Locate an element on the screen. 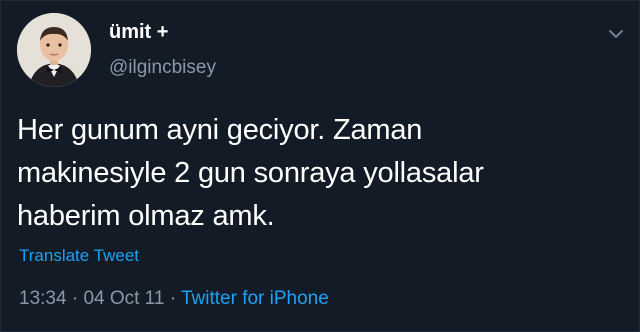  tweet-meta: 13:34 · 04 Oct 11 · Twitter for iPhone is located at coordinates (174, 299).